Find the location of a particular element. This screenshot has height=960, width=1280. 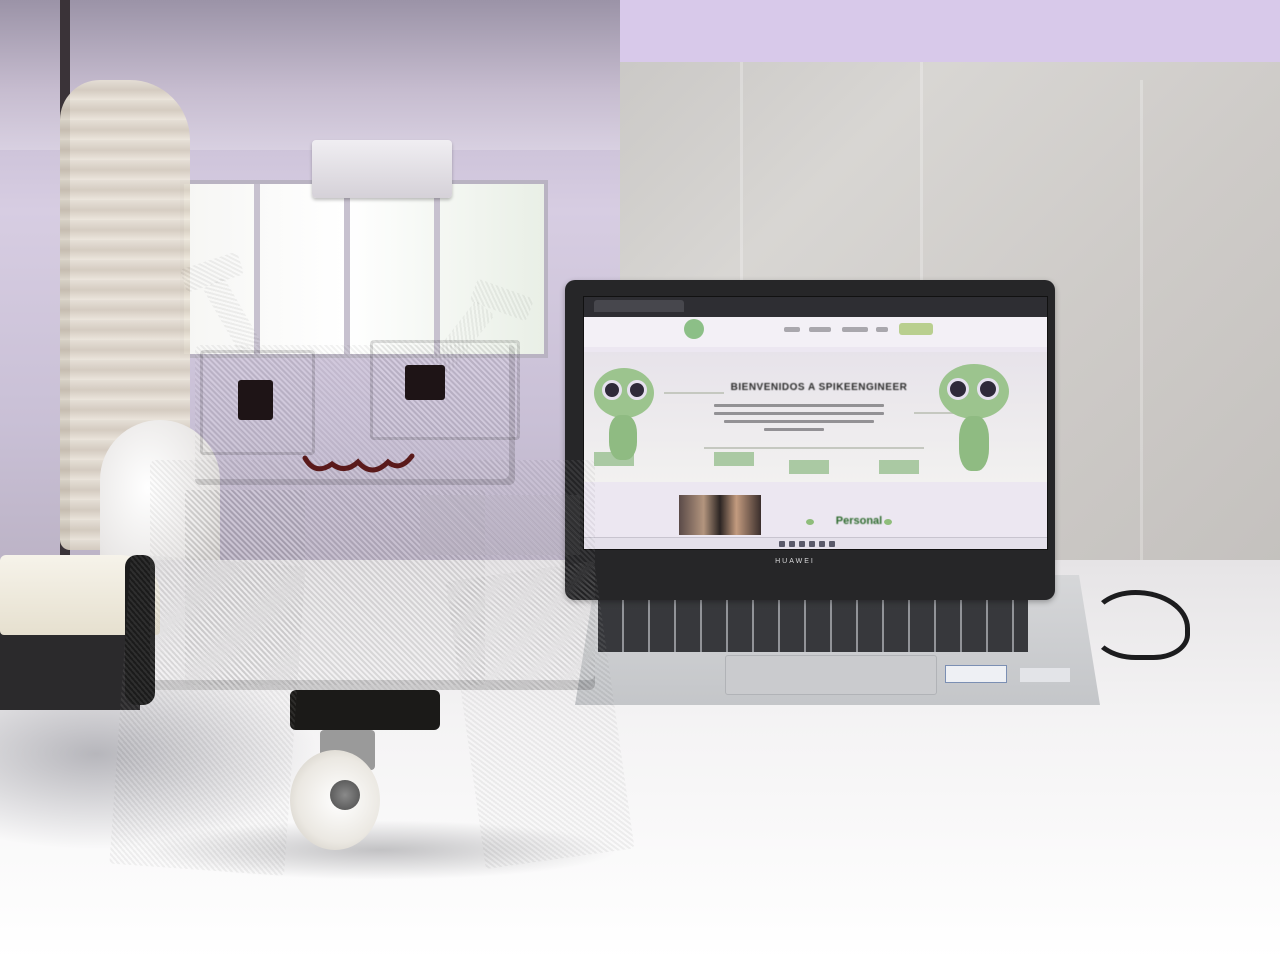

laptop-screen: BIENVENIDOS A SPIKEENGINEER Personal is located at coordinates (815, 423).